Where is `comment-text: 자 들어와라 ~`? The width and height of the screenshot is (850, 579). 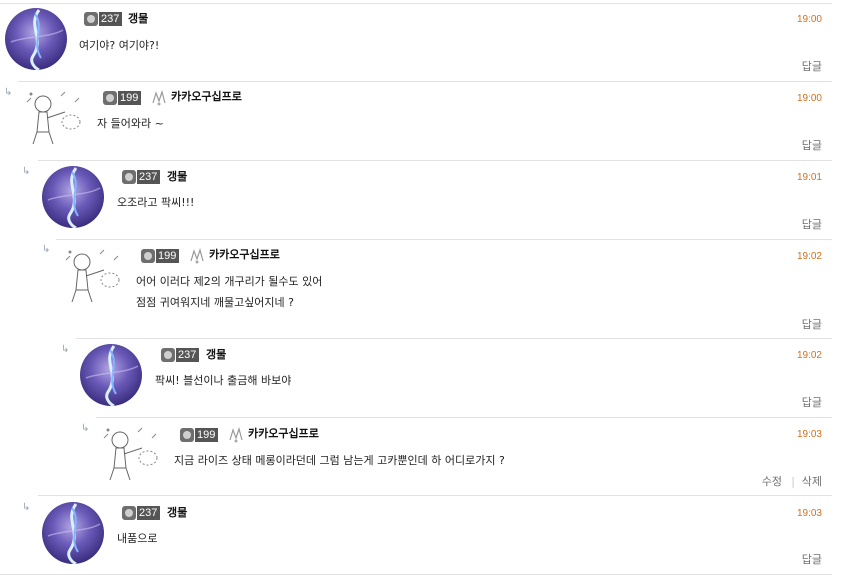 comment-text: 자 들어와라 ~ is located at coordinates (130, 123).